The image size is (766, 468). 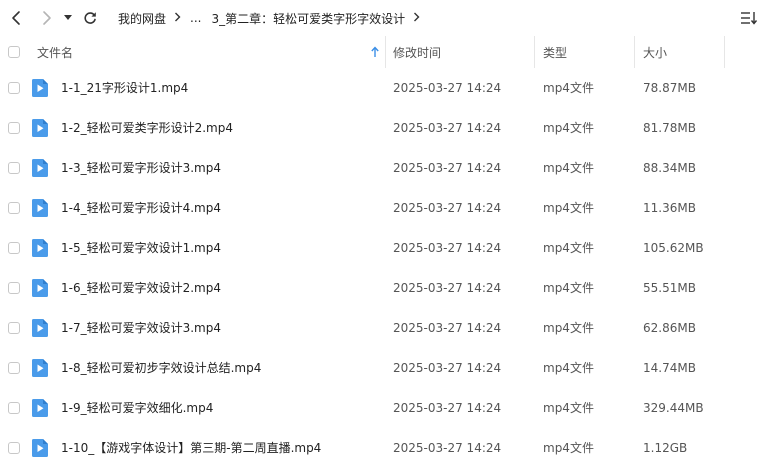 What do you see at coordinates (375, 51) in the screenshot?
I see `sort-ascending-icon` at bounding box center [375, 51].